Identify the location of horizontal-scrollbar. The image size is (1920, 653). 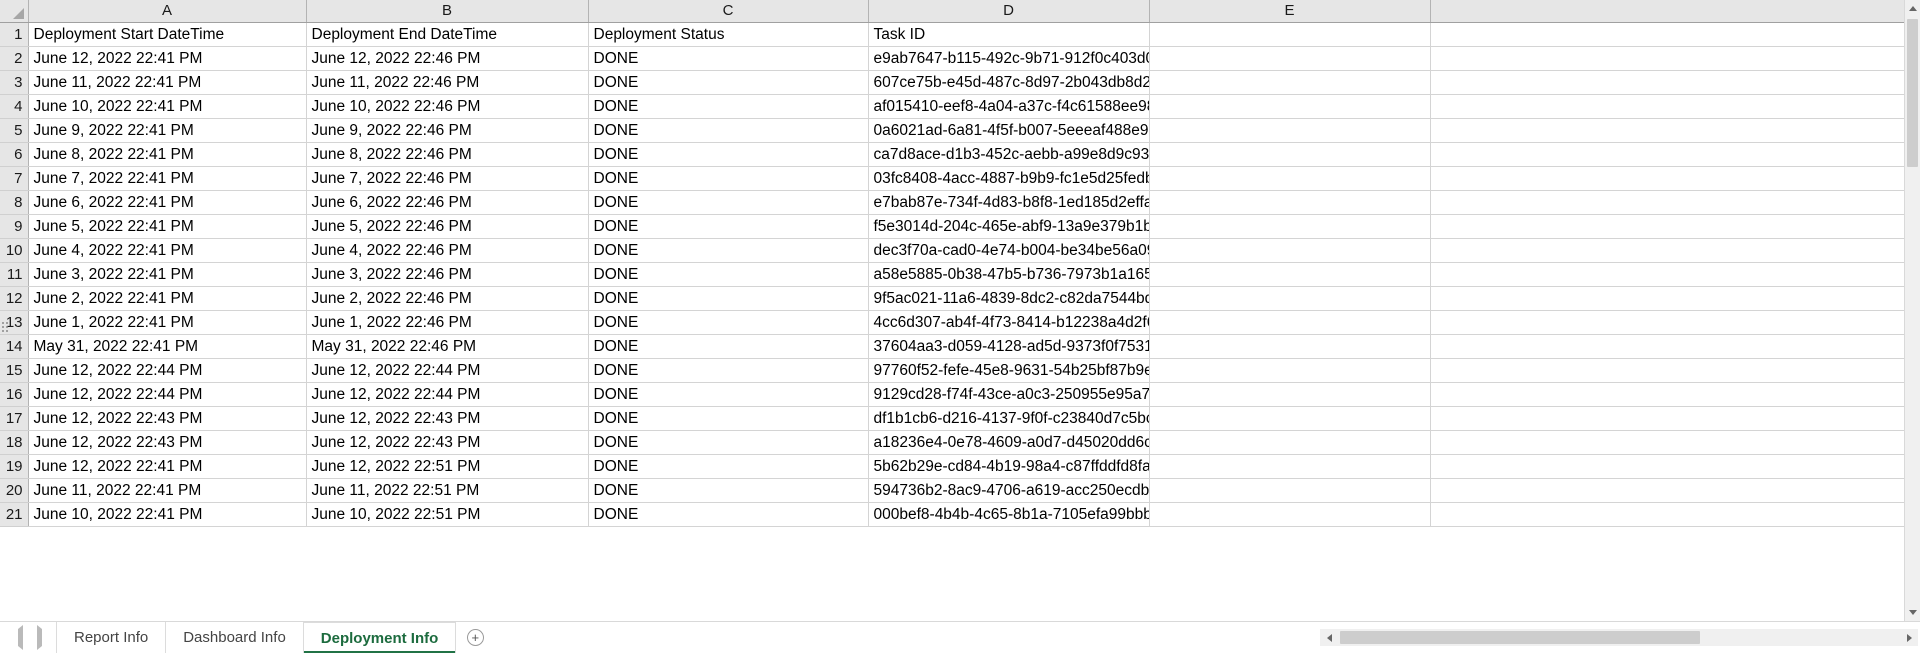
(1620, 637).